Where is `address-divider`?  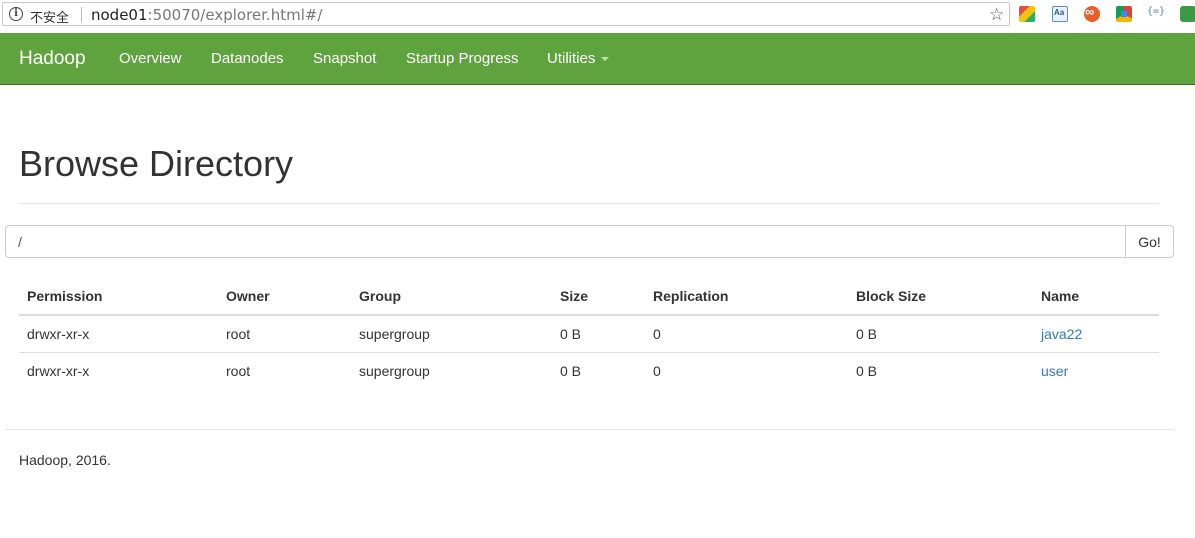 address-divider is located at coordinates (81, 14).